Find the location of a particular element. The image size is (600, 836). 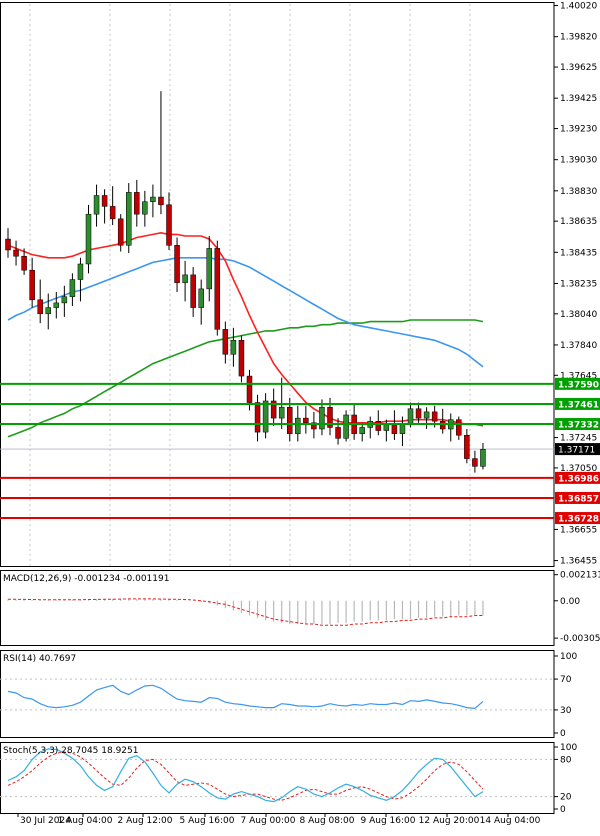

macd-label: MACD(12,26,9) -0.001234 -0.001191 is located at coordinates (86, 579).